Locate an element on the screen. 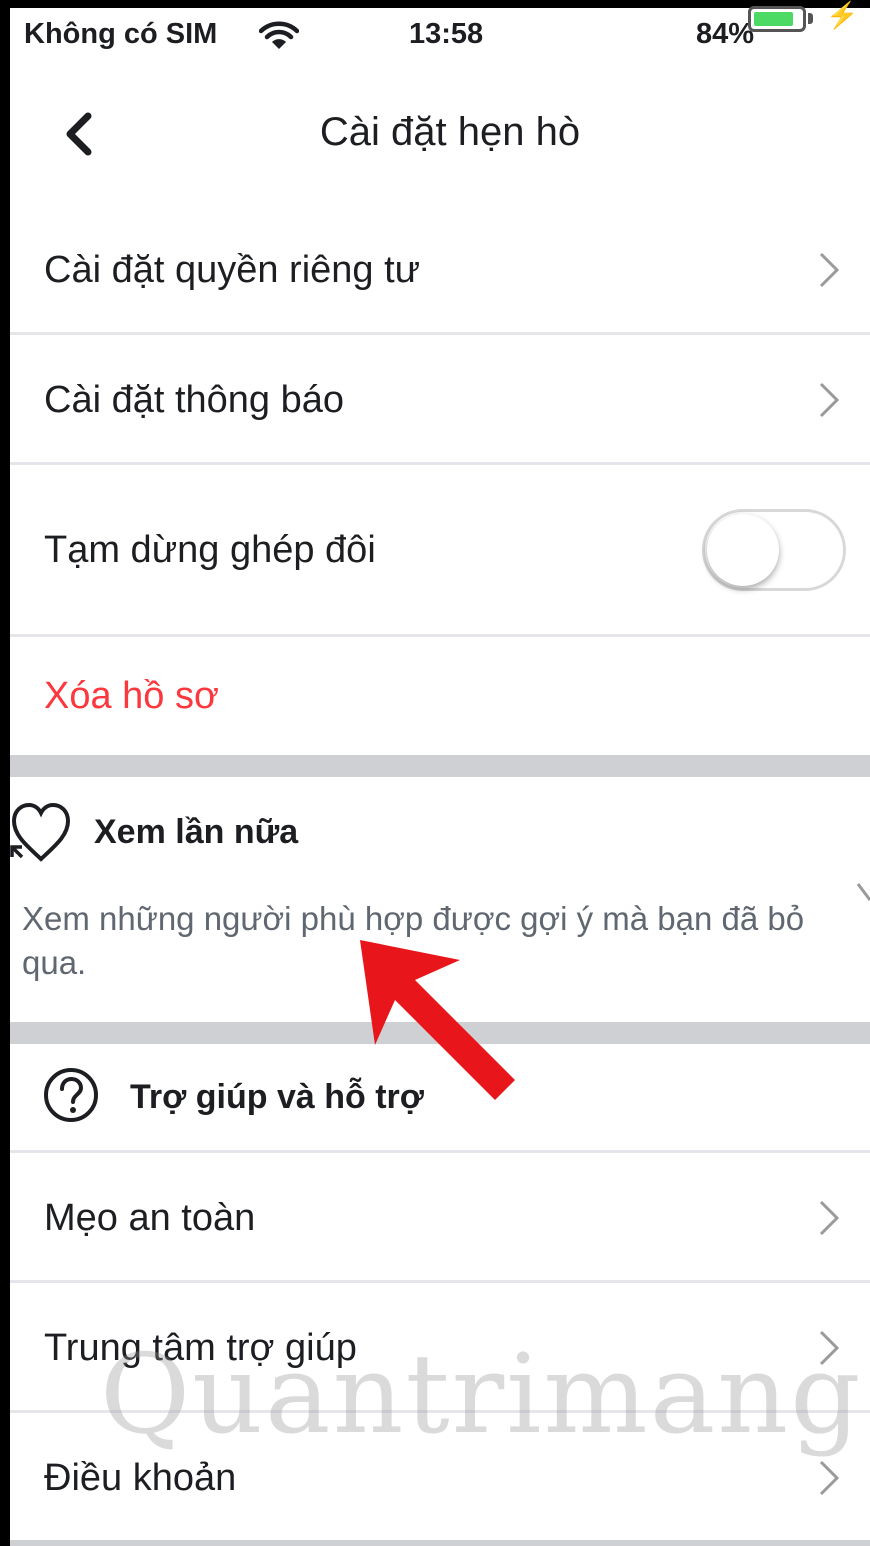 This screenshot has height=1546, width=870. pause-matching-label: Tạm dừng ghép đôi is located at coordinates (210, 550).